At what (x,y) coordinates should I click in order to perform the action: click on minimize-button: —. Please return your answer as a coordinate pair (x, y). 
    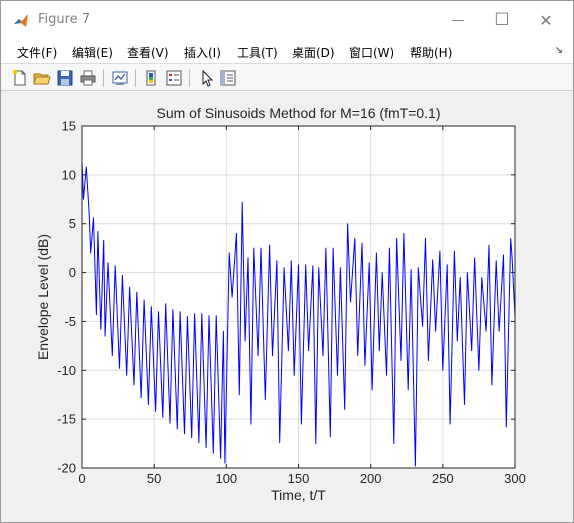
    Looking at the image, I should click on (458, 20).